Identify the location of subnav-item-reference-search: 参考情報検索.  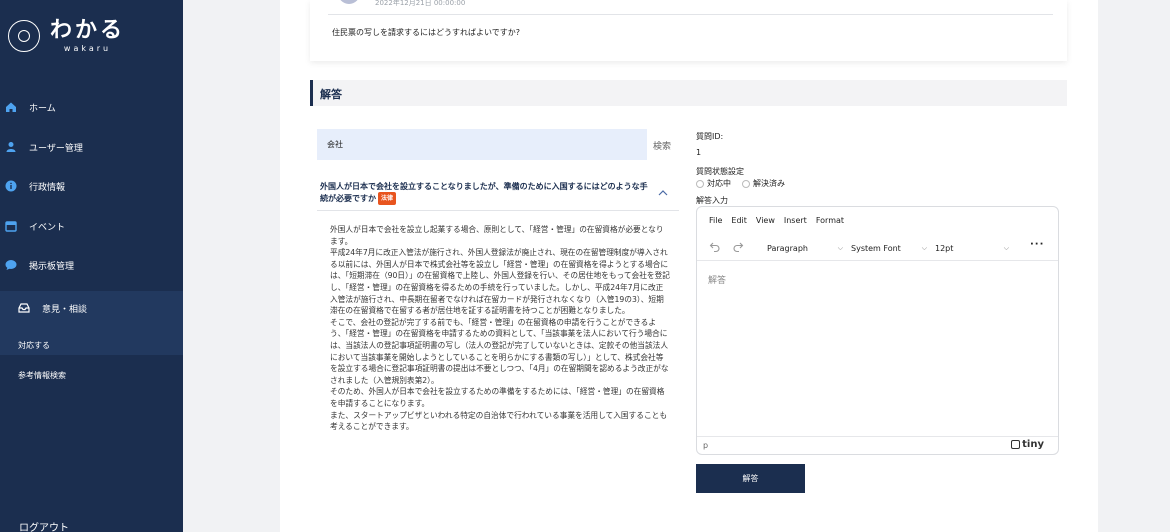
(42, 375).